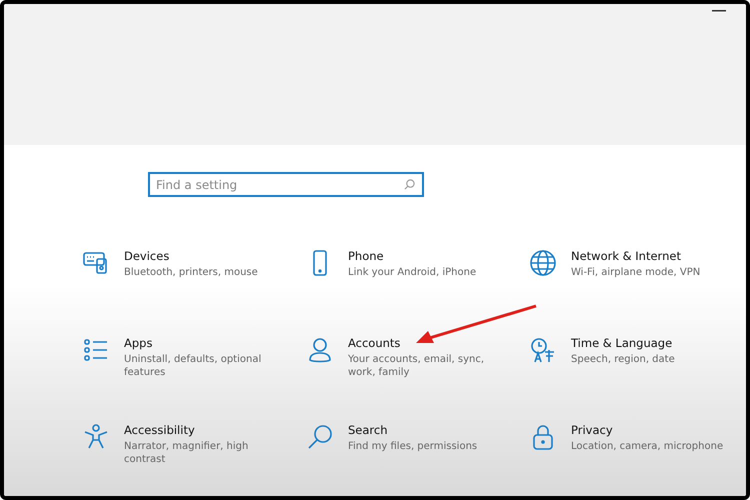 Image resolution: width=750 pixels, height=500 pixels. I want to click on settings-category: Devices Bluetooth, printers, mouse, so click(194, 276).